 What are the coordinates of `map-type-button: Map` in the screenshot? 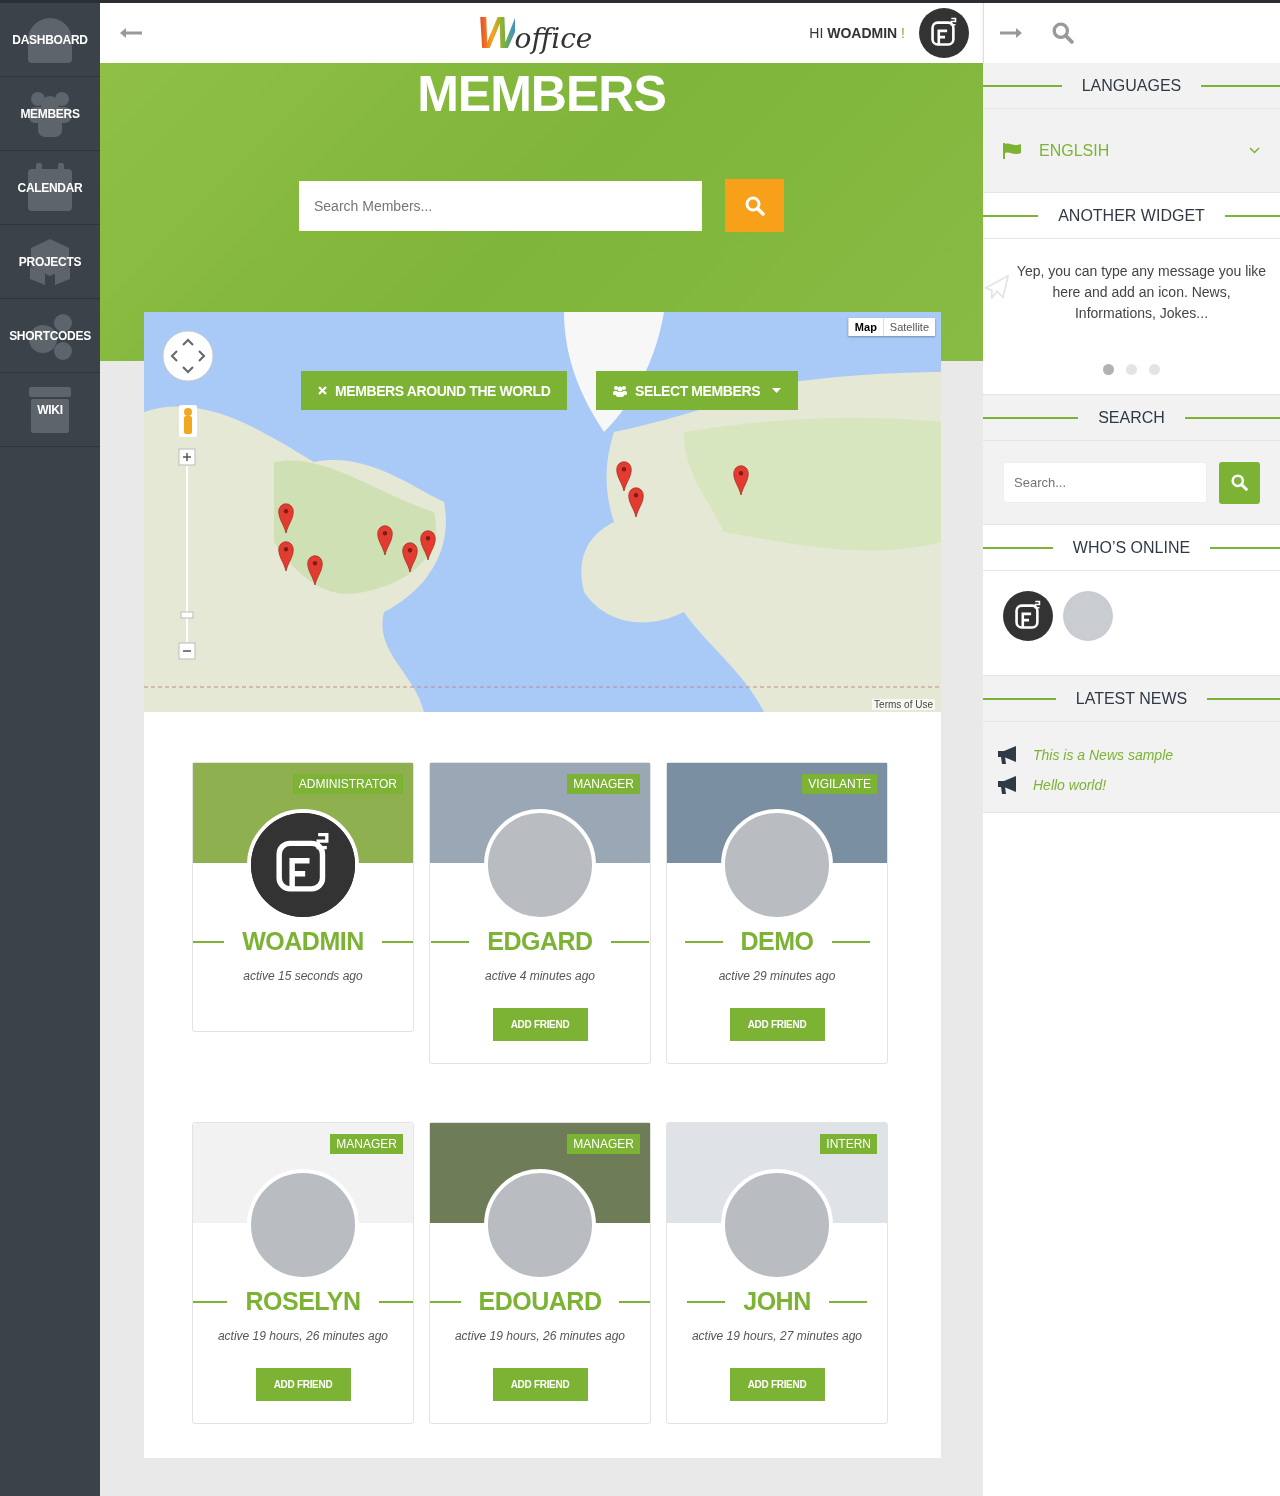 It's located at (865, 327).